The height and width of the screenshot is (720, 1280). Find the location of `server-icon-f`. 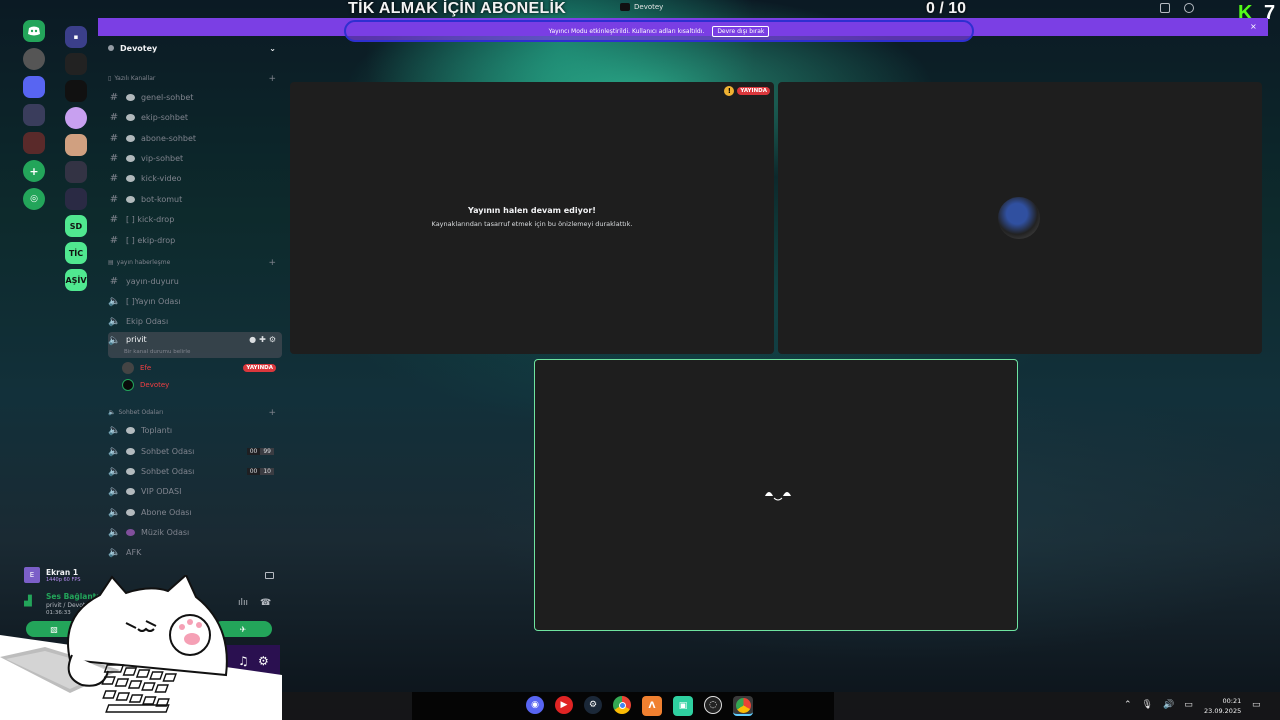

server-icon-f is located at coordinates (76, 199).